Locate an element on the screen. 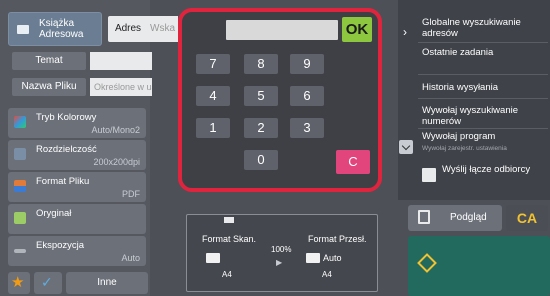  menu-recent-jobs: Ostatnie zadania is located at coordinates (485, 52).